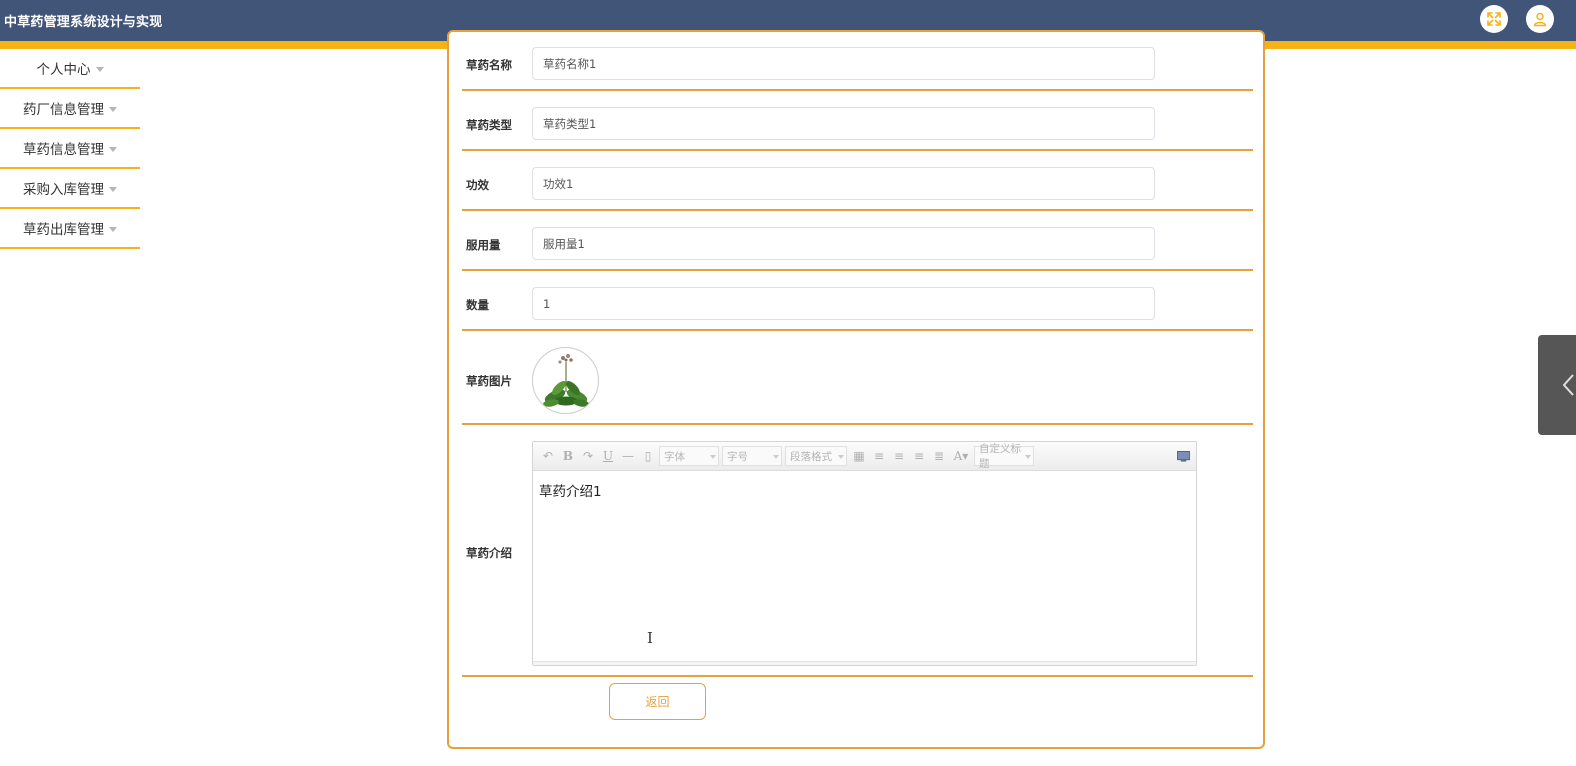 This screenshot has width=1576, height=766. What do you see at coordinates (648, 456) in the screenshot?
I see `paste-icon: ▯` at bounding box center [648, 456].